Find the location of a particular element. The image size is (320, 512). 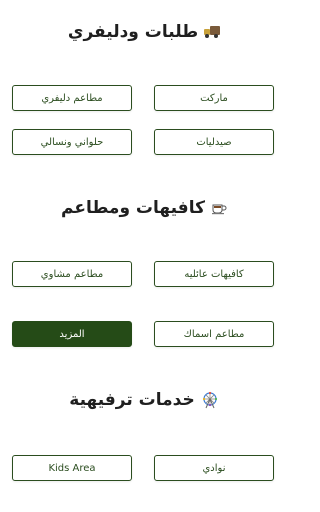

restaurants-delivery-button: مطاعم دليفري is located at coordinates (72, 98).